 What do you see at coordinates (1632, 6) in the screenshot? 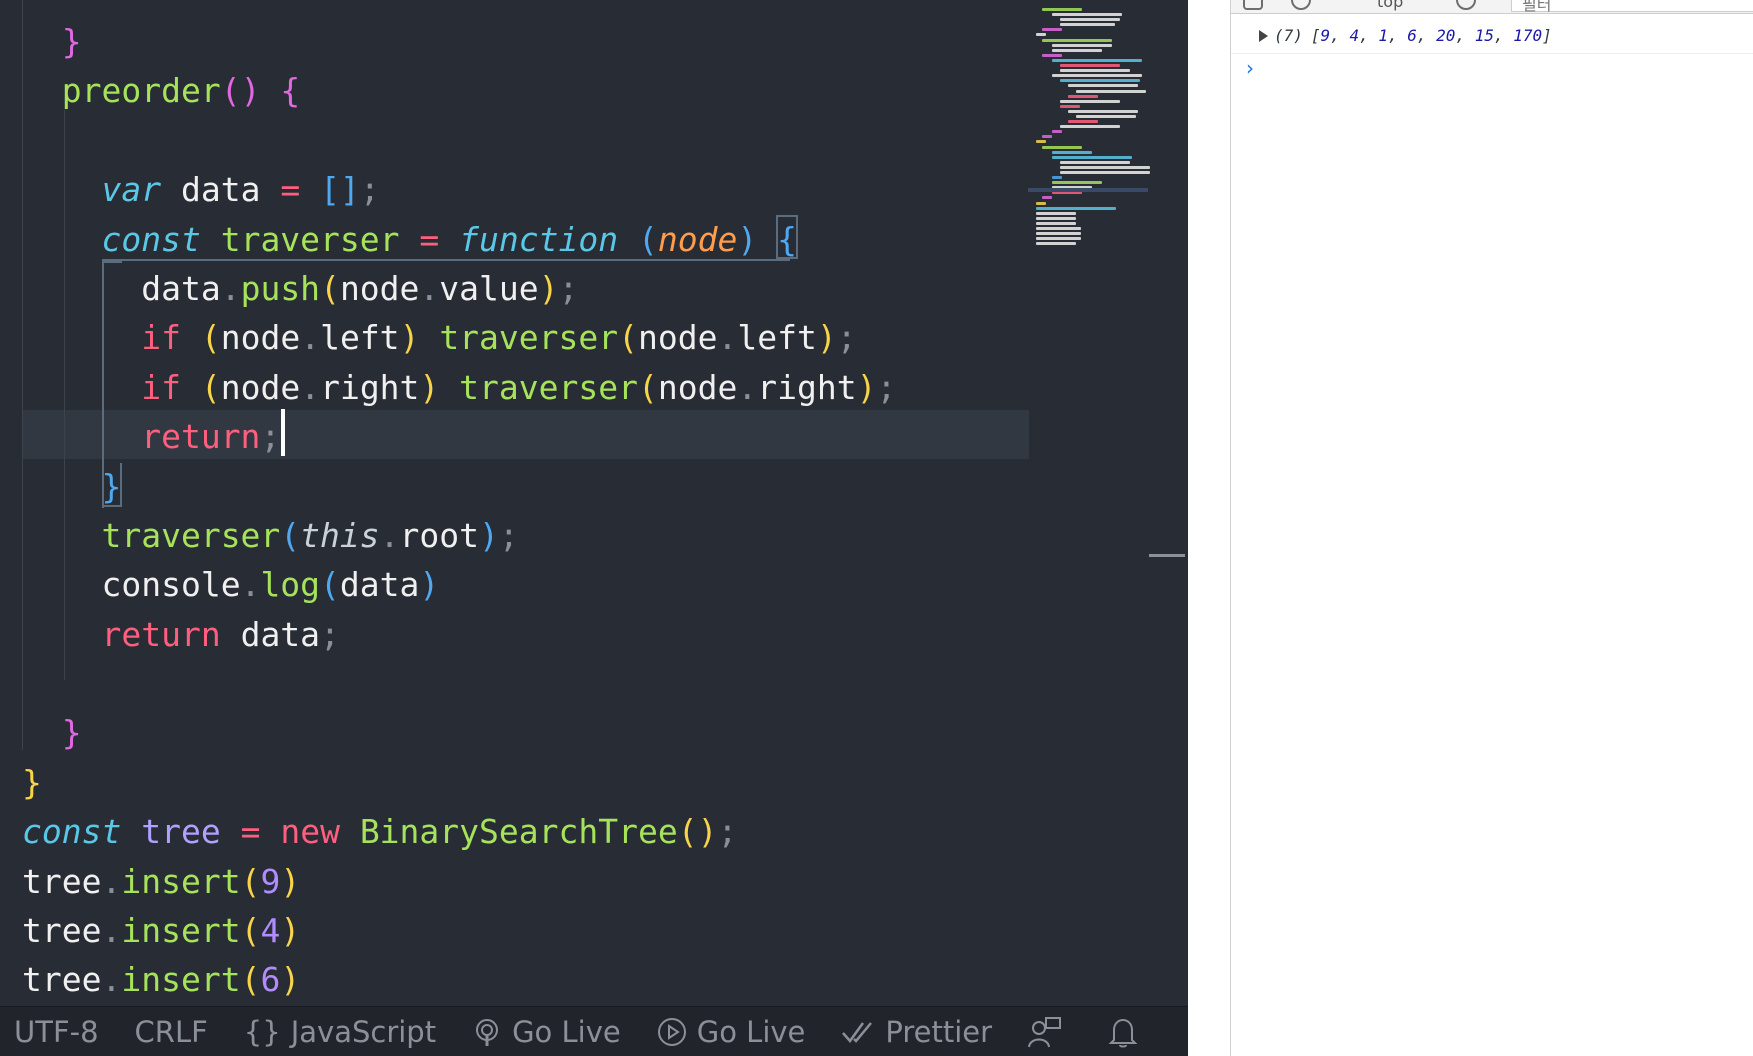
I see `filter-input: 필터` at bounding box center [1632, 6].